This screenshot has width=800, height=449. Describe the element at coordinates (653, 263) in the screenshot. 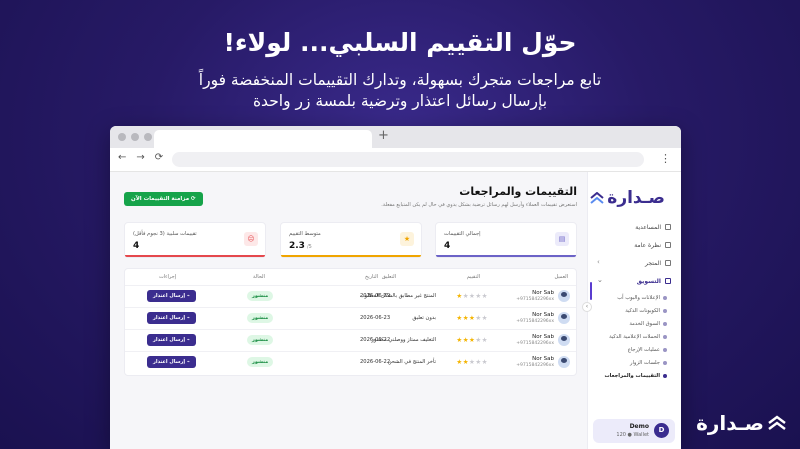

I see `sidebar-item-label: المتجر` at that location.